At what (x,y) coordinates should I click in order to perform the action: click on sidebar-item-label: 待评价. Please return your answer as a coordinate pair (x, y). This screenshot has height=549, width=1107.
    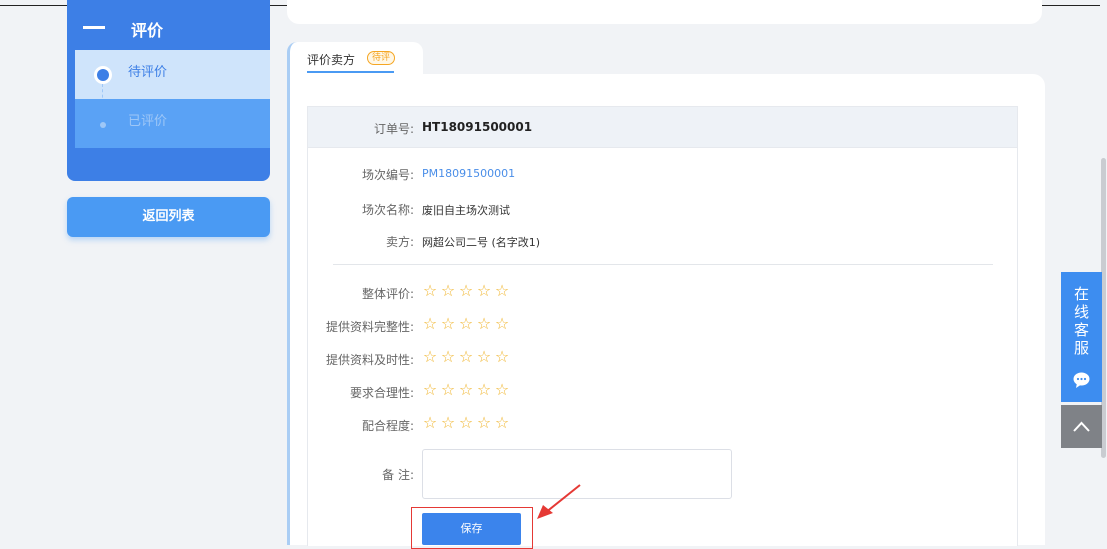
    Looking at the image, I should click on (148, 72).